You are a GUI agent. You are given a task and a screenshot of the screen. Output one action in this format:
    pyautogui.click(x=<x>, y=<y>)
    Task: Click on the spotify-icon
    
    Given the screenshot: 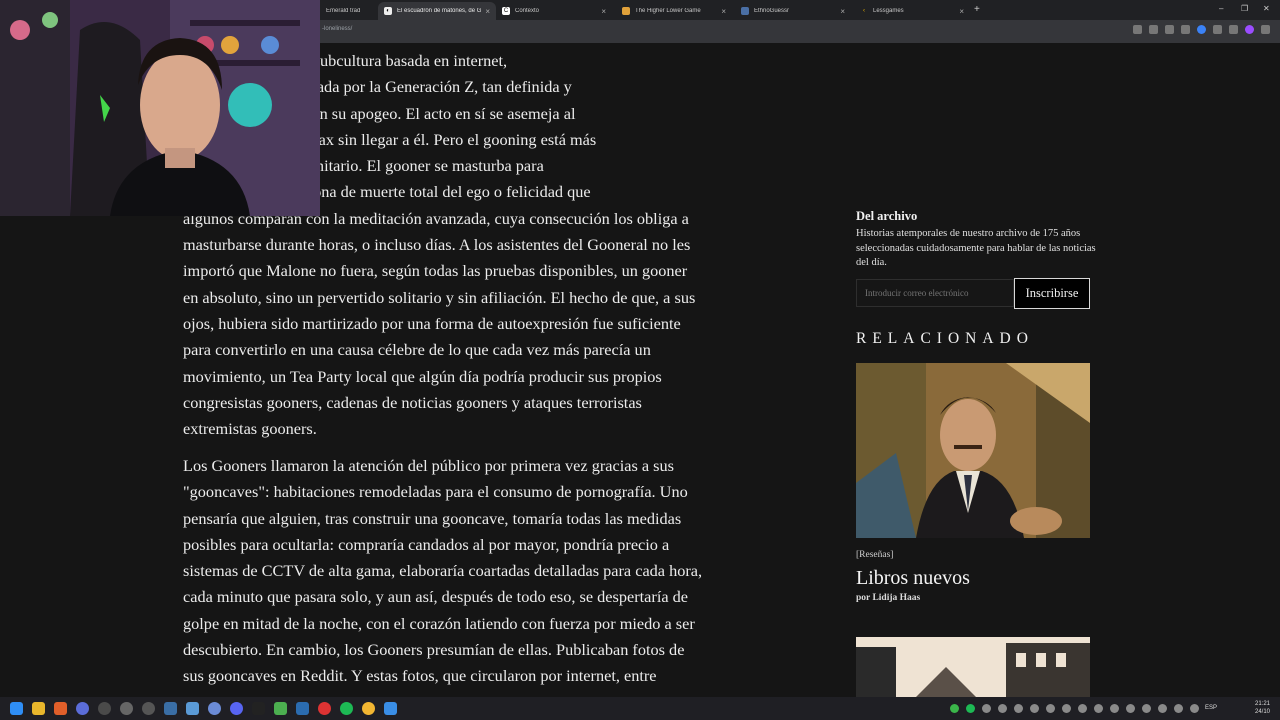 What is the action you would take?
    pyautogui.click(x=346, y=708)
    